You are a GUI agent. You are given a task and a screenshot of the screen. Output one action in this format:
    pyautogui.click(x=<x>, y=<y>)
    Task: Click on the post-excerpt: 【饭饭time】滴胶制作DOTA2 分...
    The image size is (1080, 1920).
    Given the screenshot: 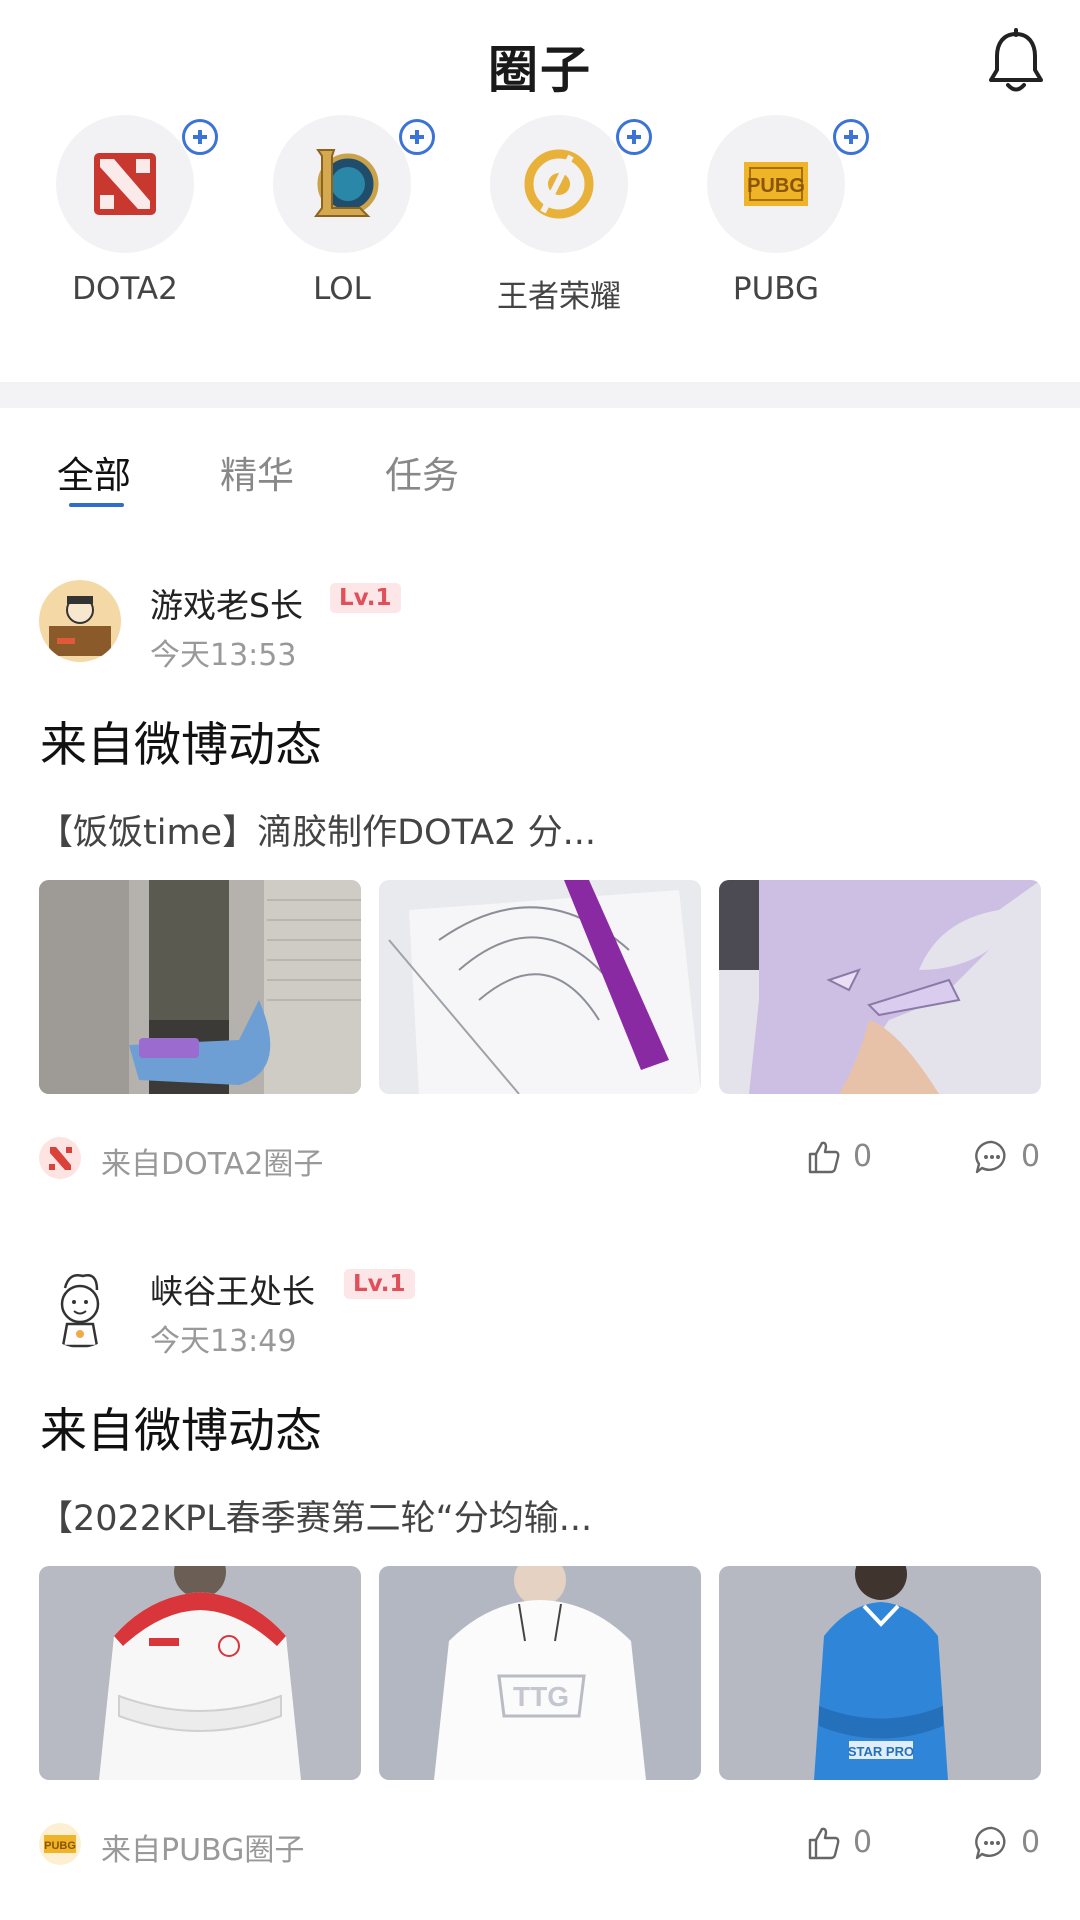 What is the action you would take?
    pyautogui.click(x=317, y=829)
    